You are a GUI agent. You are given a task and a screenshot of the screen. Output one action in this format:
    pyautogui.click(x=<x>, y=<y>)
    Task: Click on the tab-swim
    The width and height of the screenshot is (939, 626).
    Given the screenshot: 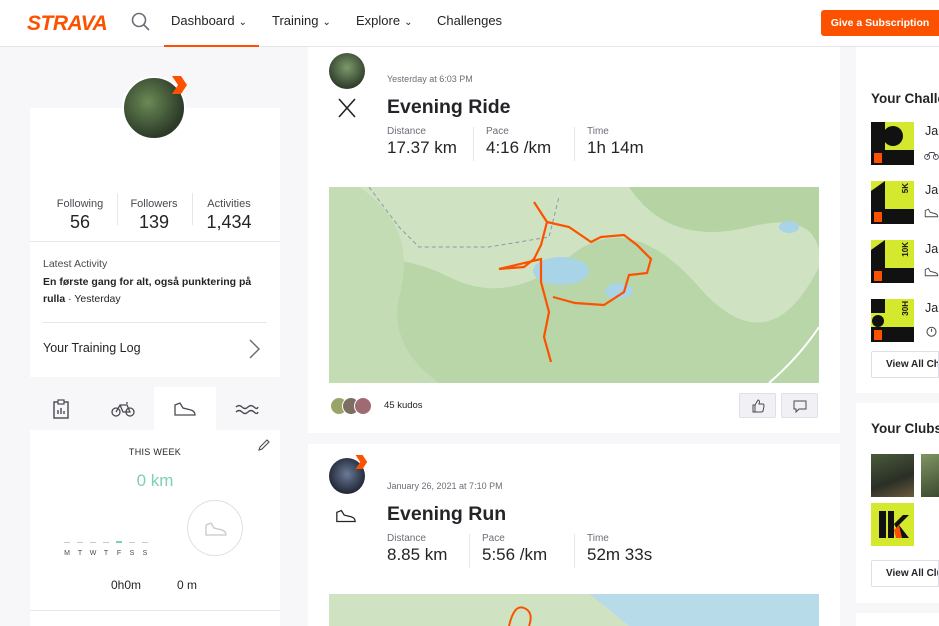 What is the action you would take?
    pyautogui.click(x=247, y=408)
    